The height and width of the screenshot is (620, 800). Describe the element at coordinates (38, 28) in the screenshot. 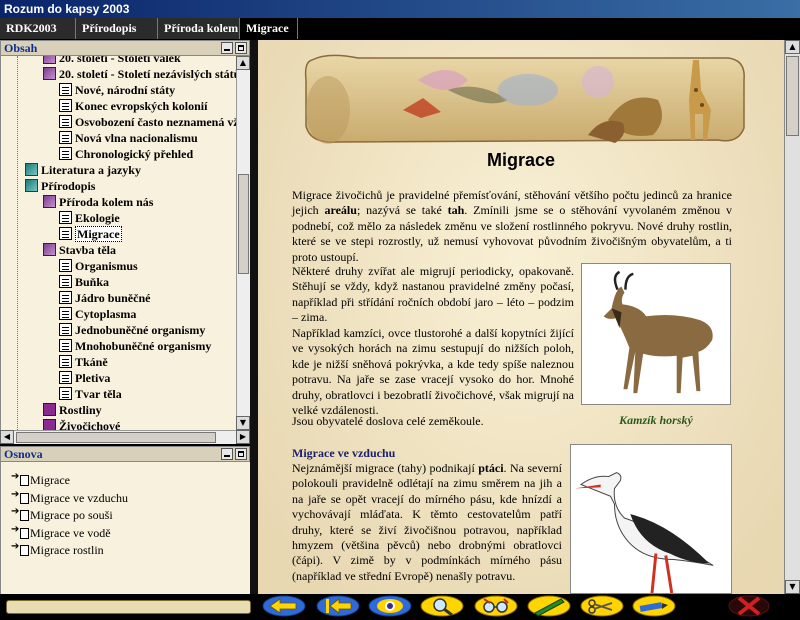

I see `breadcrumb-item-rdk2003: RDK2003` at that location.